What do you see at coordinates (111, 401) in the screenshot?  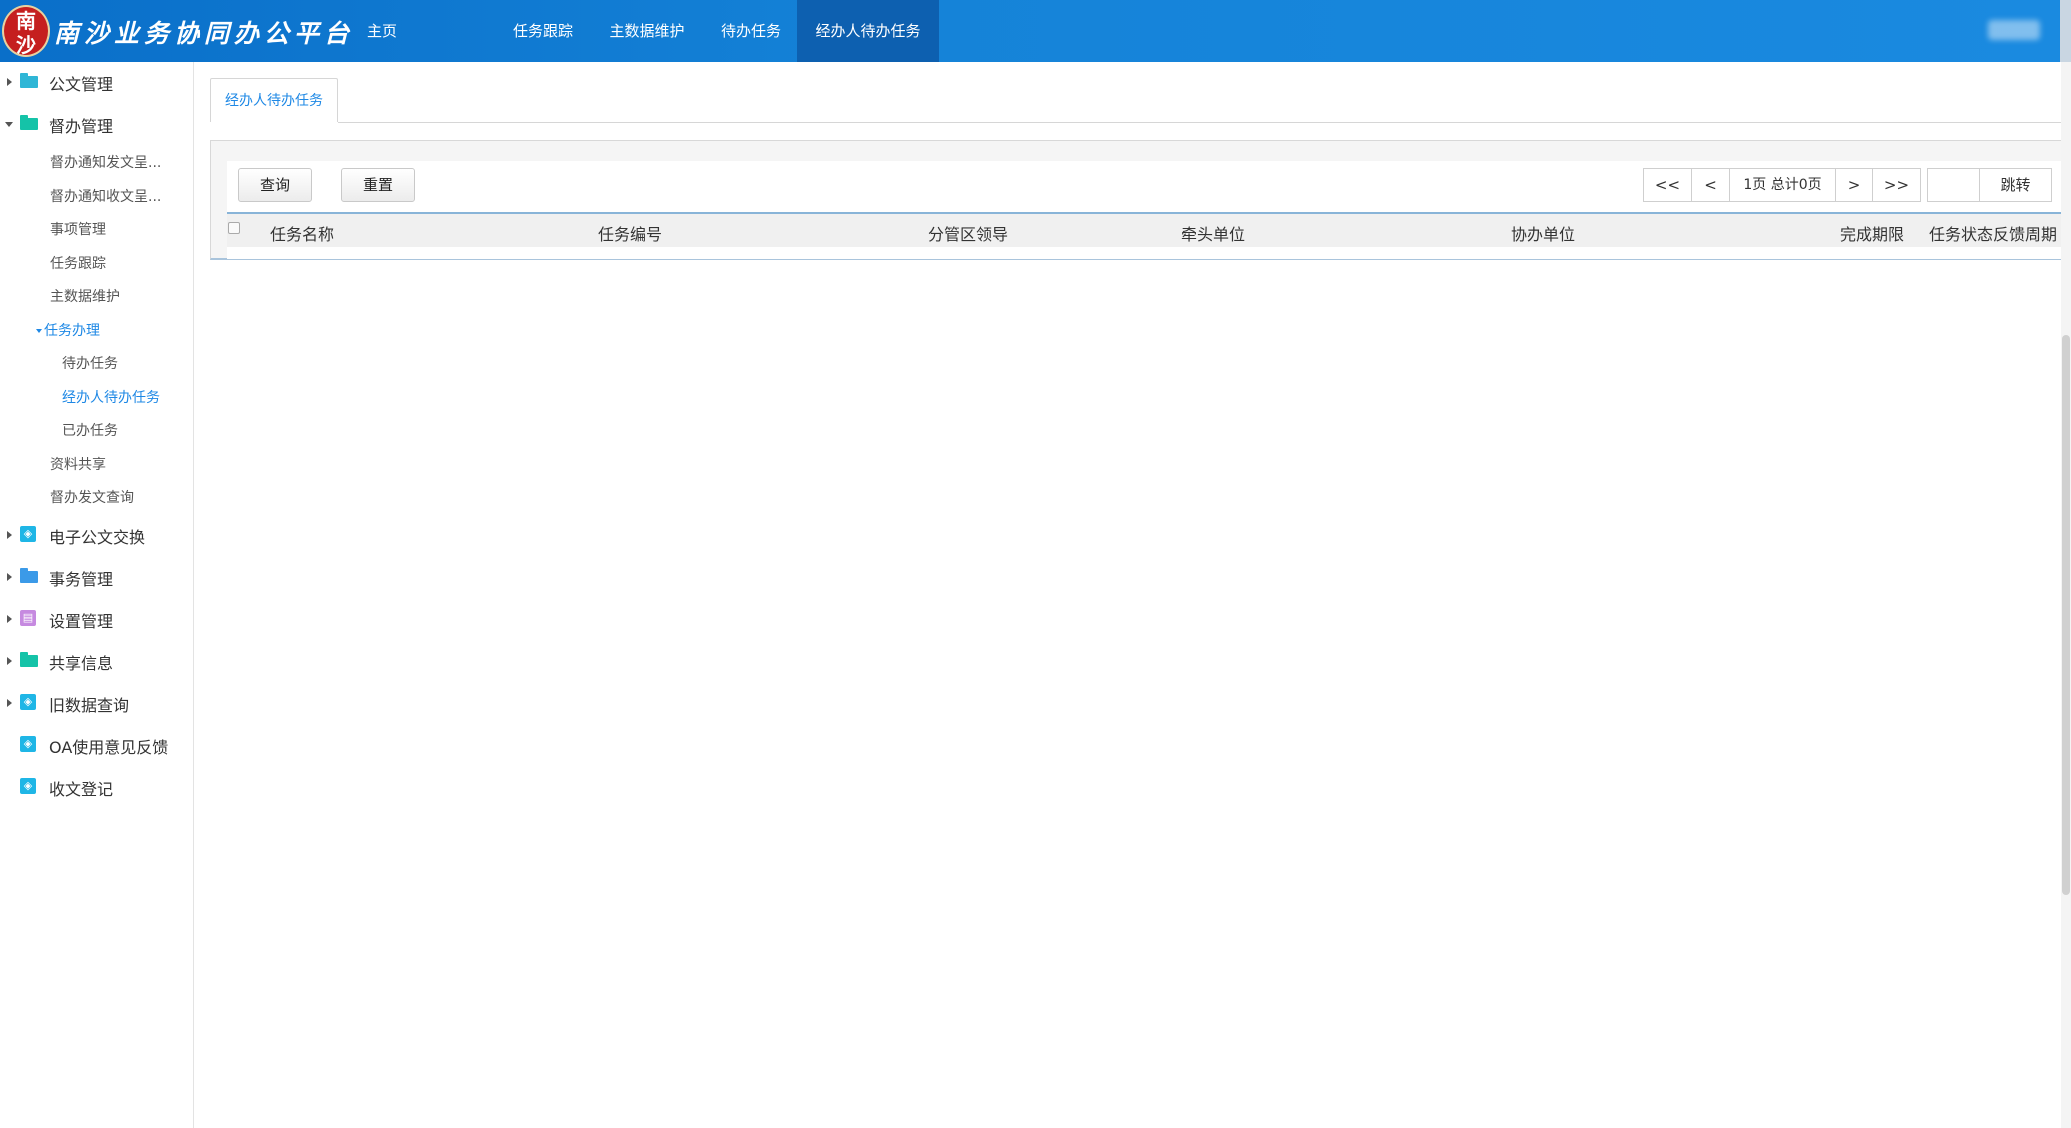 I see `sub-item-handler-todo-tasks: 经办人待办任务` at bounding box center [111, 401].